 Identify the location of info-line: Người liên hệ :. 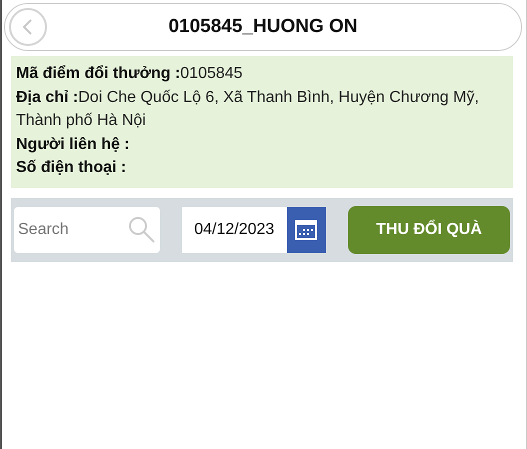
(73, 144).